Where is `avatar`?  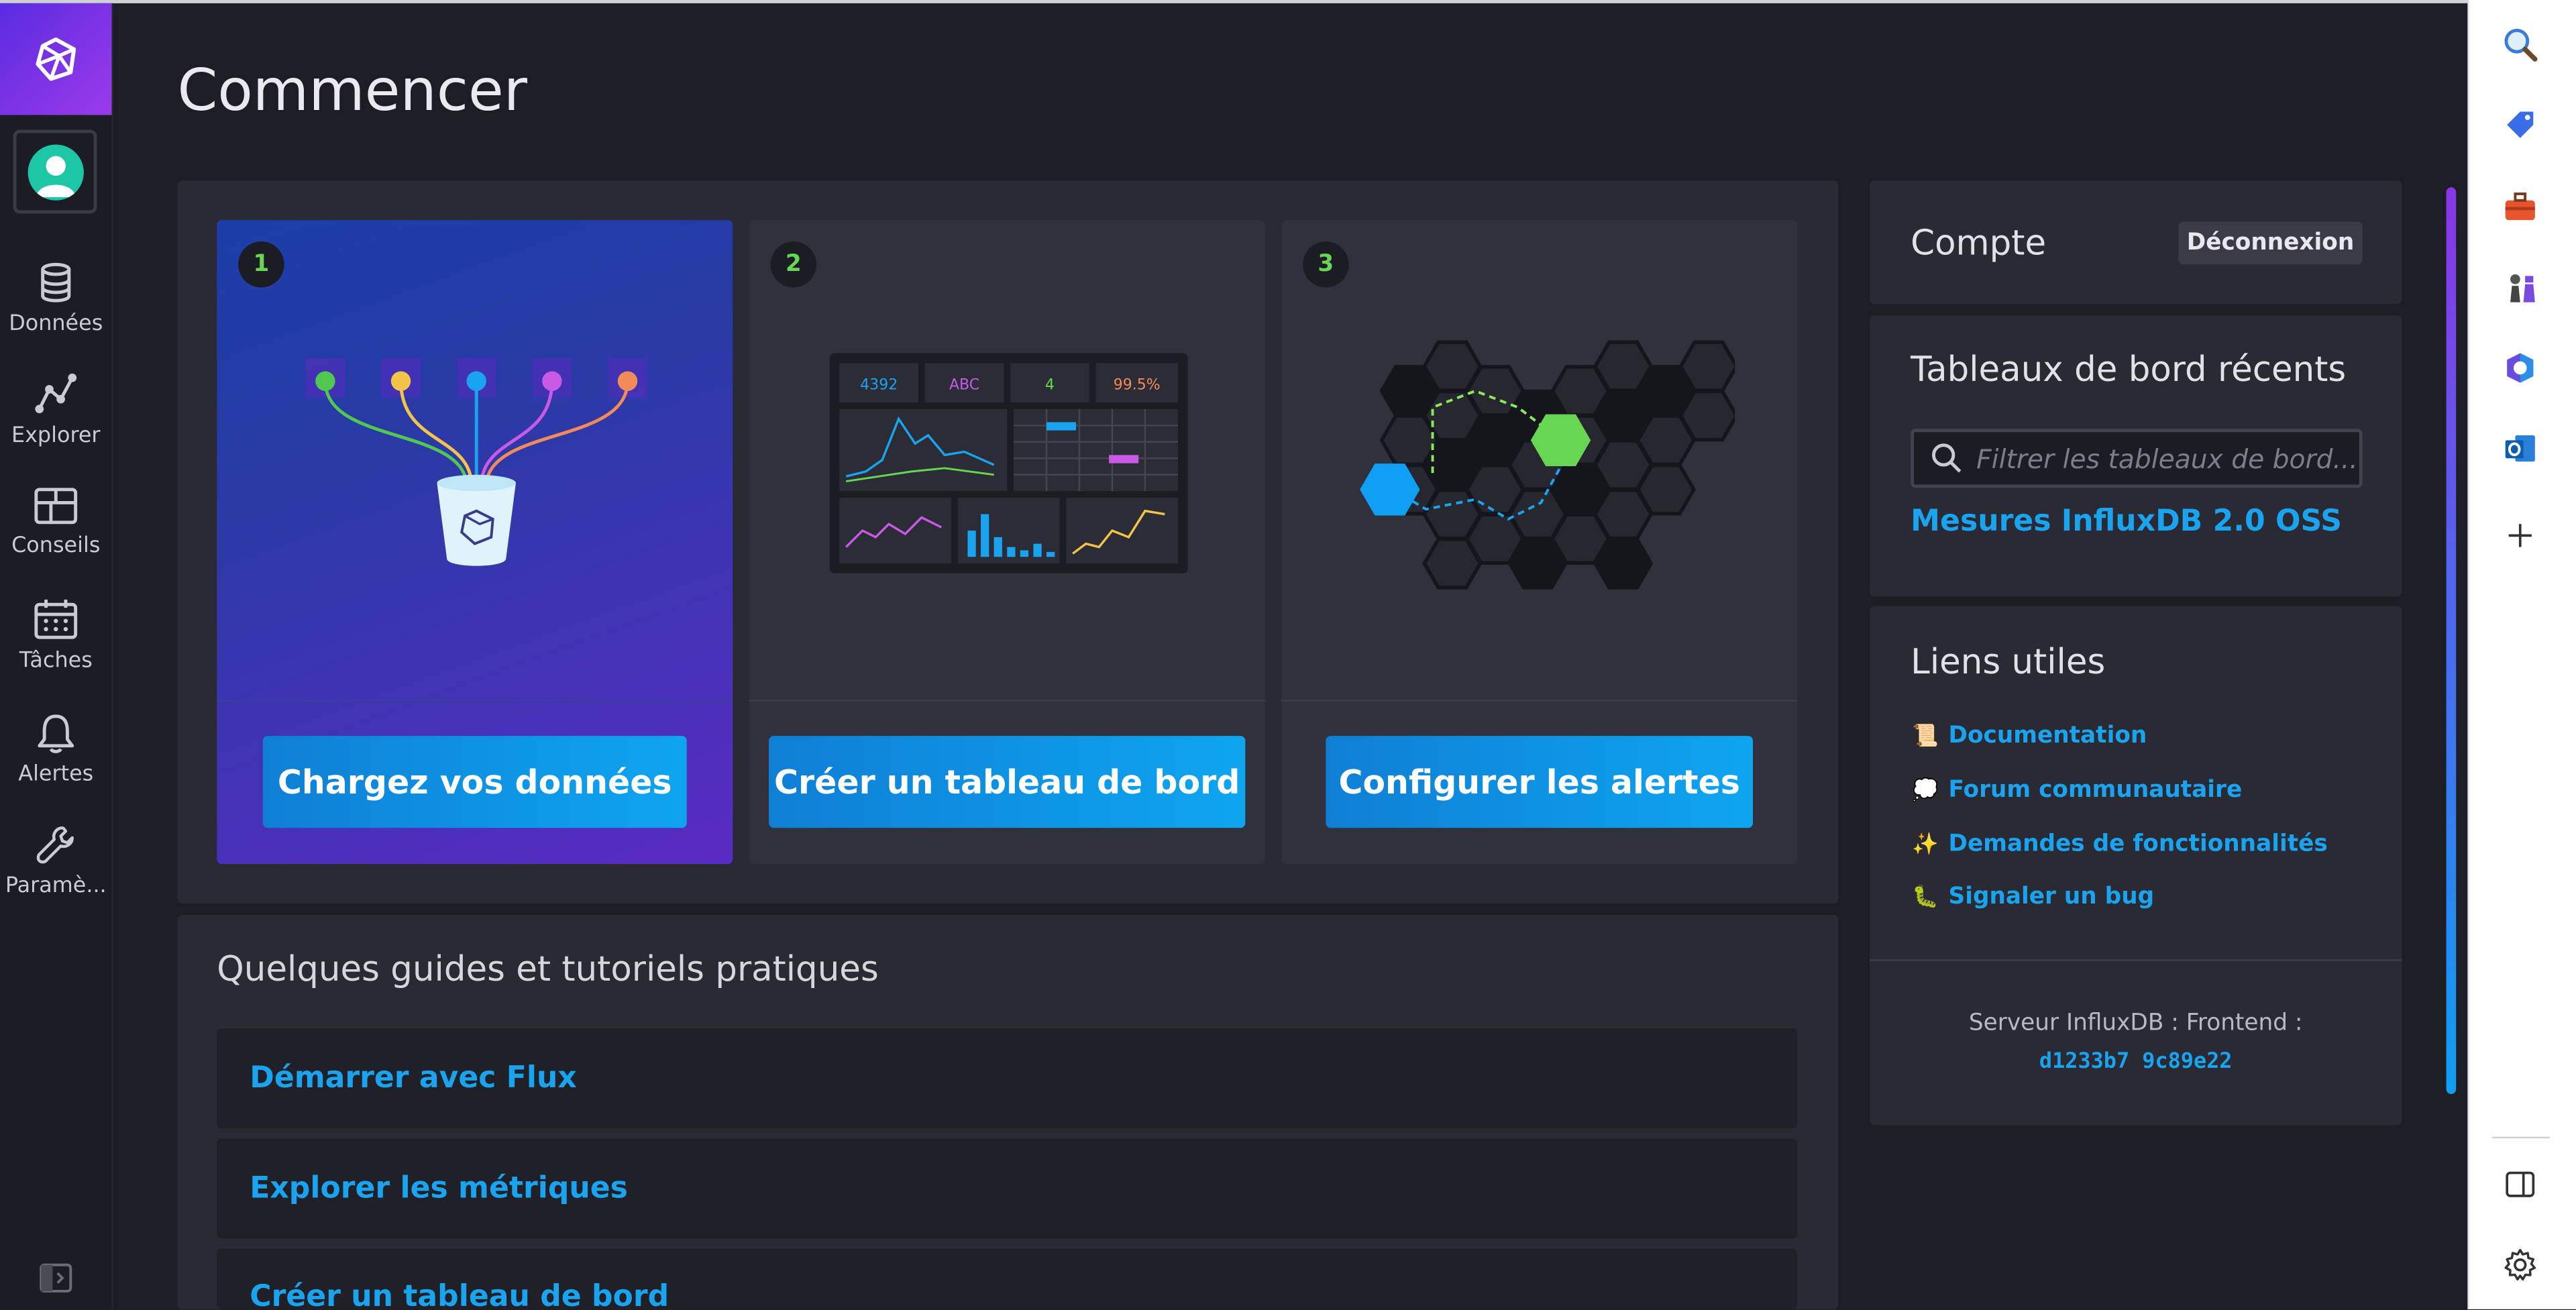 avatar is located at coordinates (55, 172).